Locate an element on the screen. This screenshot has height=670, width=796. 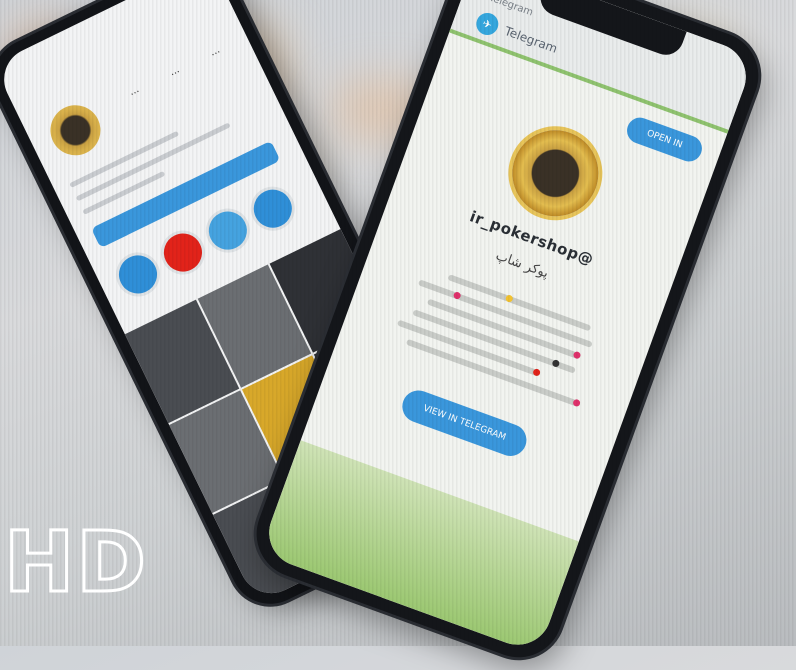
open-in-app-button: OPEN IN is located at coordinates (664, 139).